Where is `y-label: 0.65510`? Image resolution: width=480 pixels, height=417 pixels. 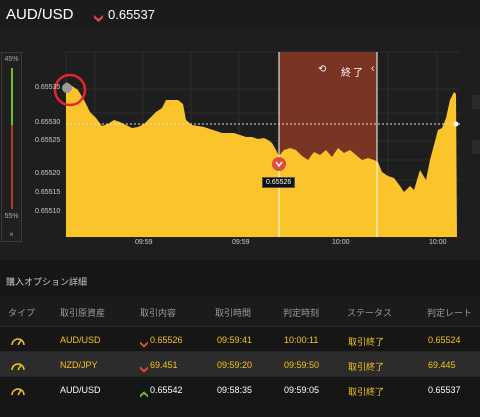 y-label: 0.65510 is located at coordinates (48, 211).